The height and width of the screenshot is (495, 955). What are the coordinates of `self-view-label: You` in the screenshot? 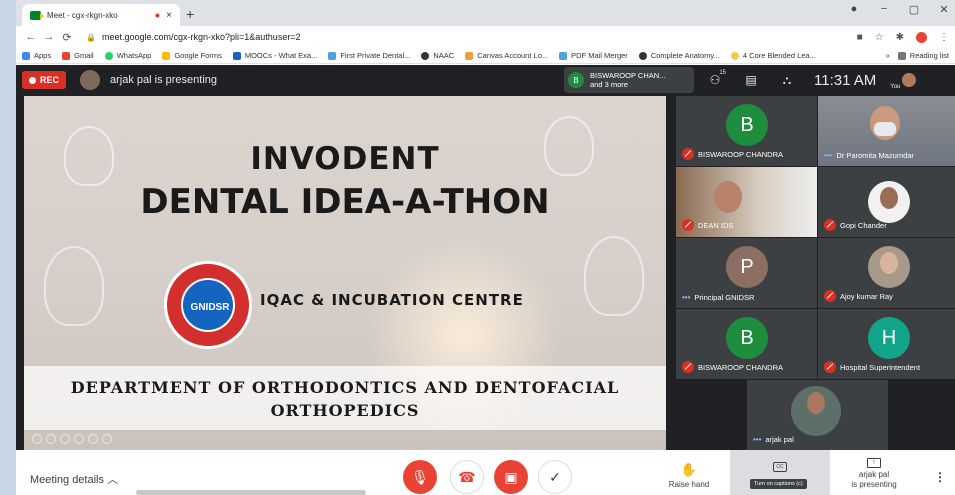 It's located at (895, 87).